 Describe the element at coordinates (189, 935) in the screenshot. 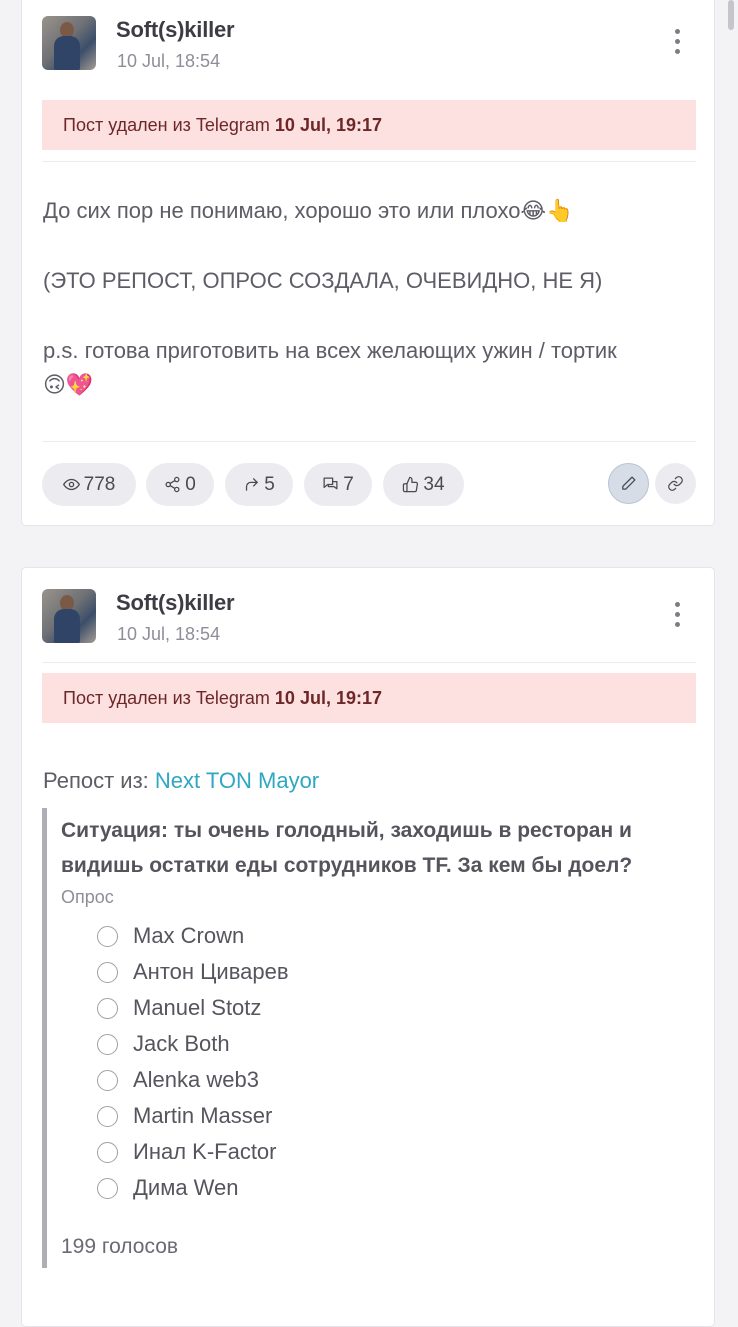

I see `poll-option-label: Max Crown` at that location.